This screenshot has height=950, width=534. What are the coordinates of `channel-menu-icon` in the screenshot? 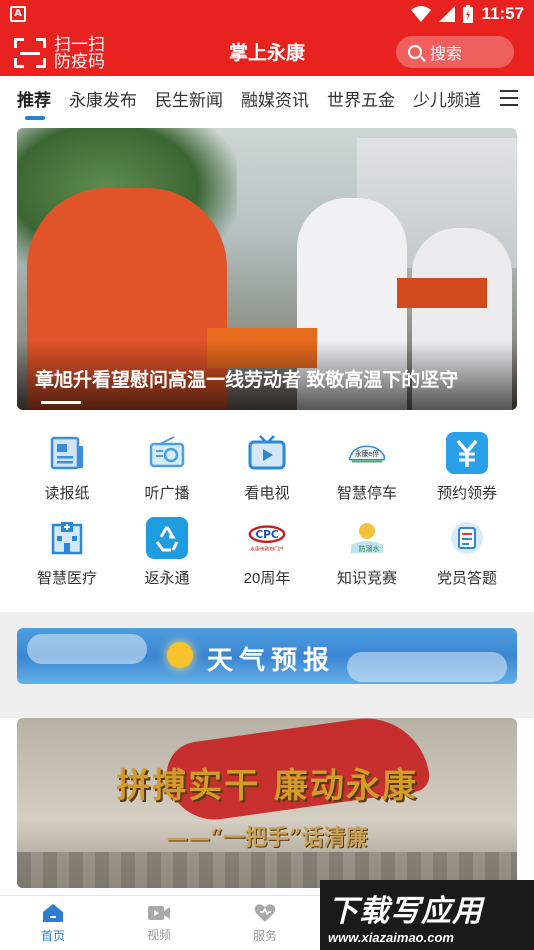 It's located at (509, 98).